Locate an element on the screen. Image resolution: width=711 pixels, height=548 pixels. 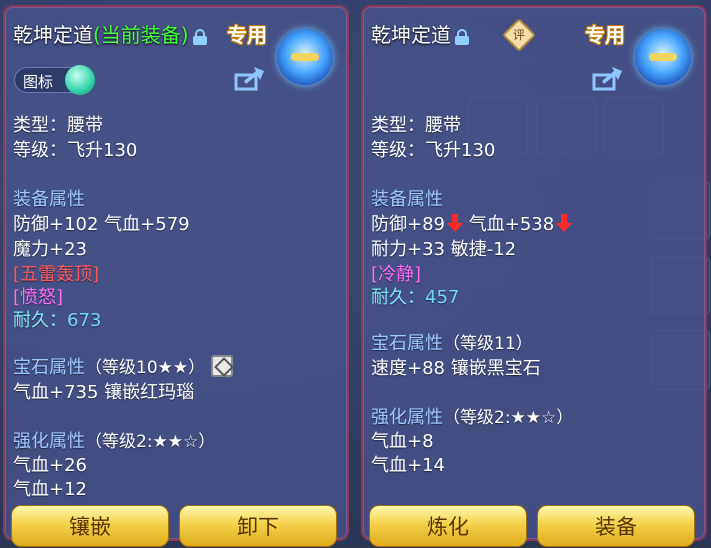
durability: 耐久：673 is located at coordinates (57, 319).